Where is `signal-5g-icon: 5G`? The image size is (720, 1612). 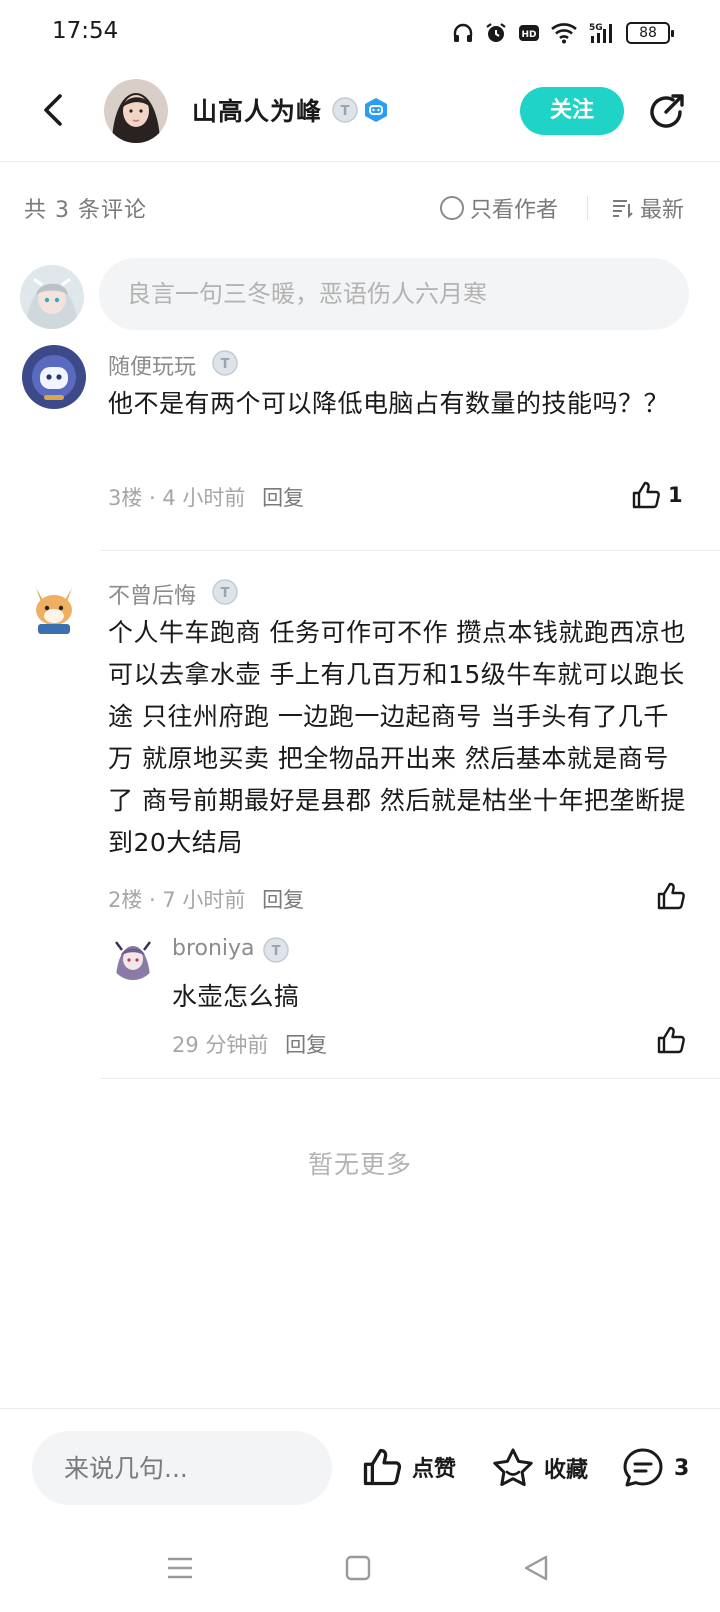
signal-5g-icon: 5G is located at coordinates (600, 33).